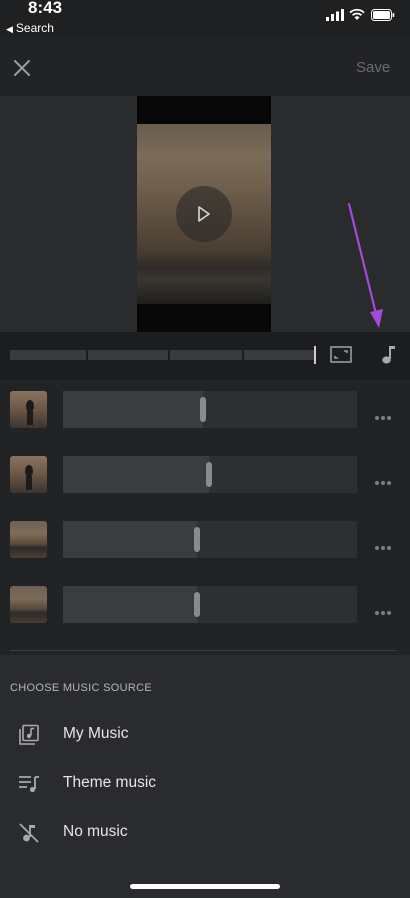 Image resolution: width=410 pixels, height=898 pixels. Describe the element at coordinates (335, 15) in the screenshot. I see `cellular-signal-icon` at that location.